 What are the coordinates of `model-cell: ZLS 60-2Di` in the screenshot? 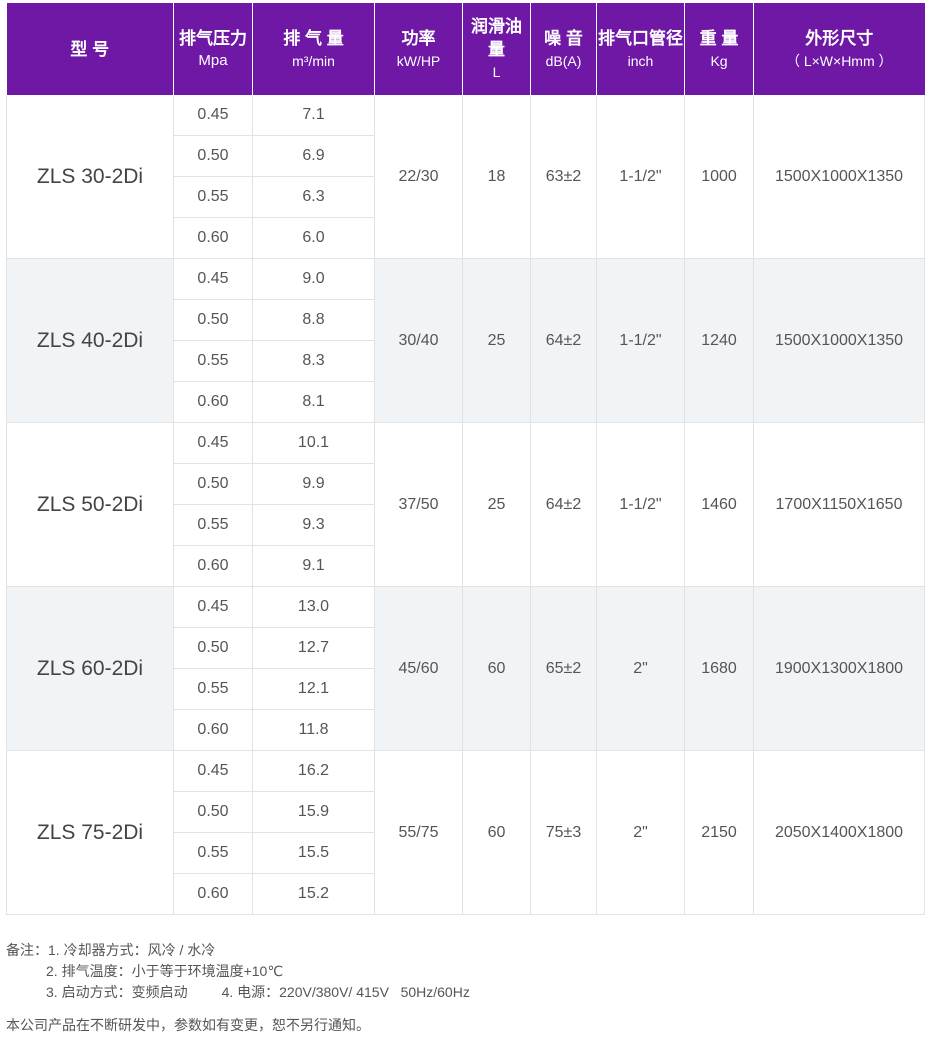 It's located at (90, 668).